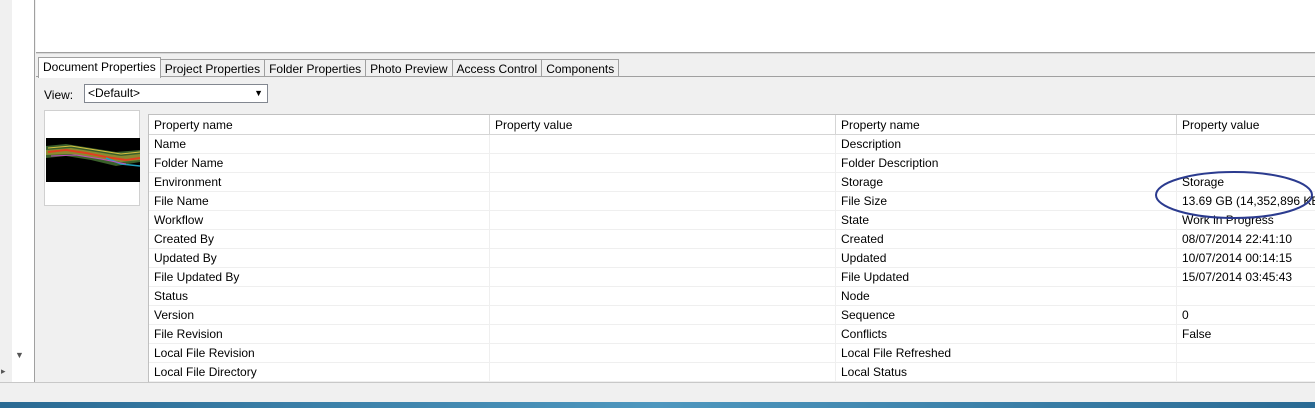  Describe the element at coordinates (319, 315) in the screenshot. I see `property-name-cell: Version` at that location.